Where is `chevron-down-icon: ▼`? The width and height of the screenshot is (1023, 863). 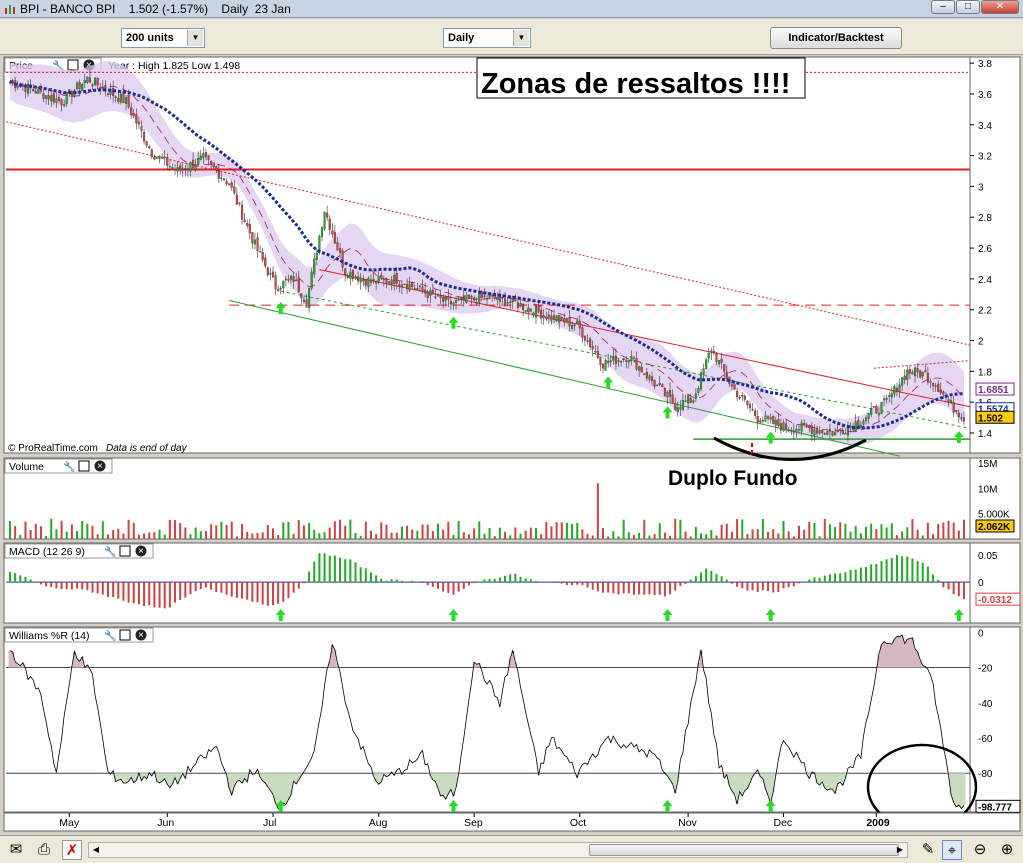 chevron-down-icon: ▼ is located at coordinates (195, 38).